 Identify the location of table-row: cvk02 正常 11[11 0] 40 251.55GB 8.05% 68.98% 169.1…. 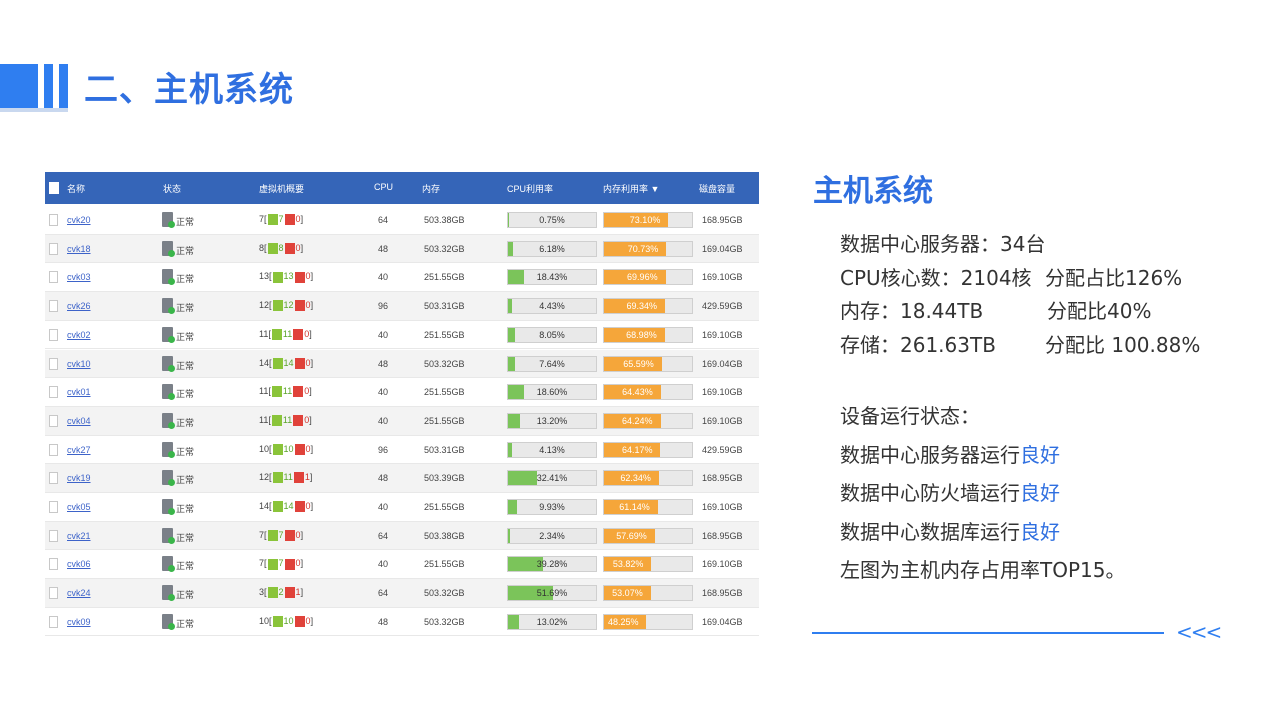
(402, 335).